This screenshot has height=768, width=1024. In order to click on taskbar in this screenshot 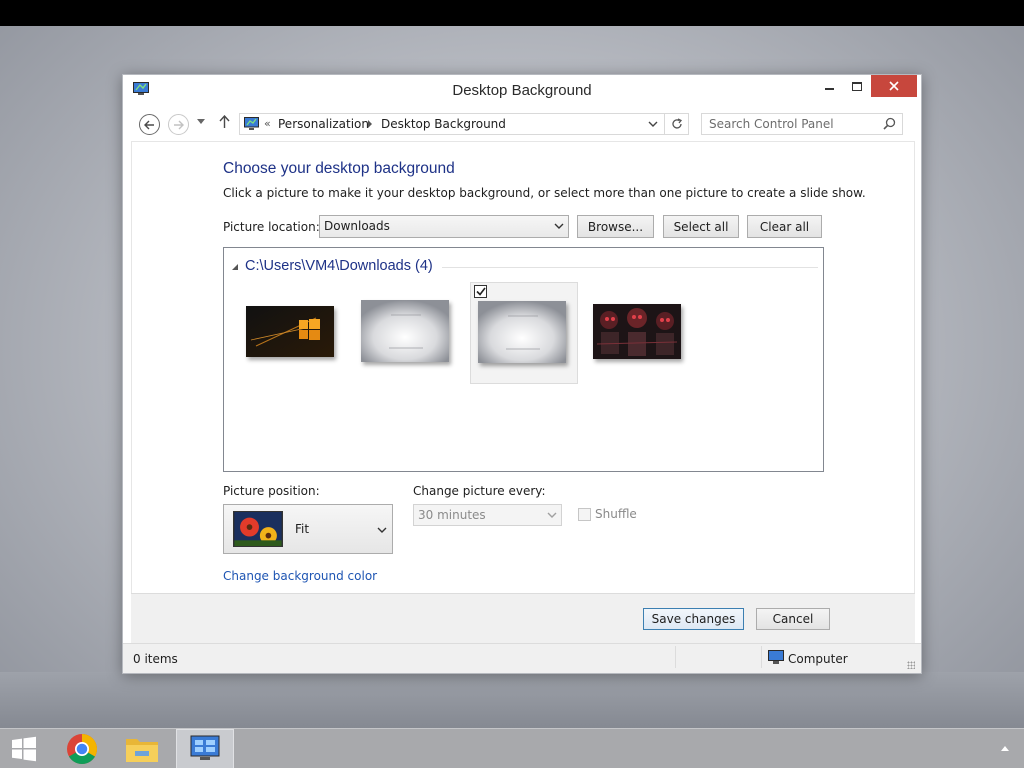, I will do `click(512, 748)`.